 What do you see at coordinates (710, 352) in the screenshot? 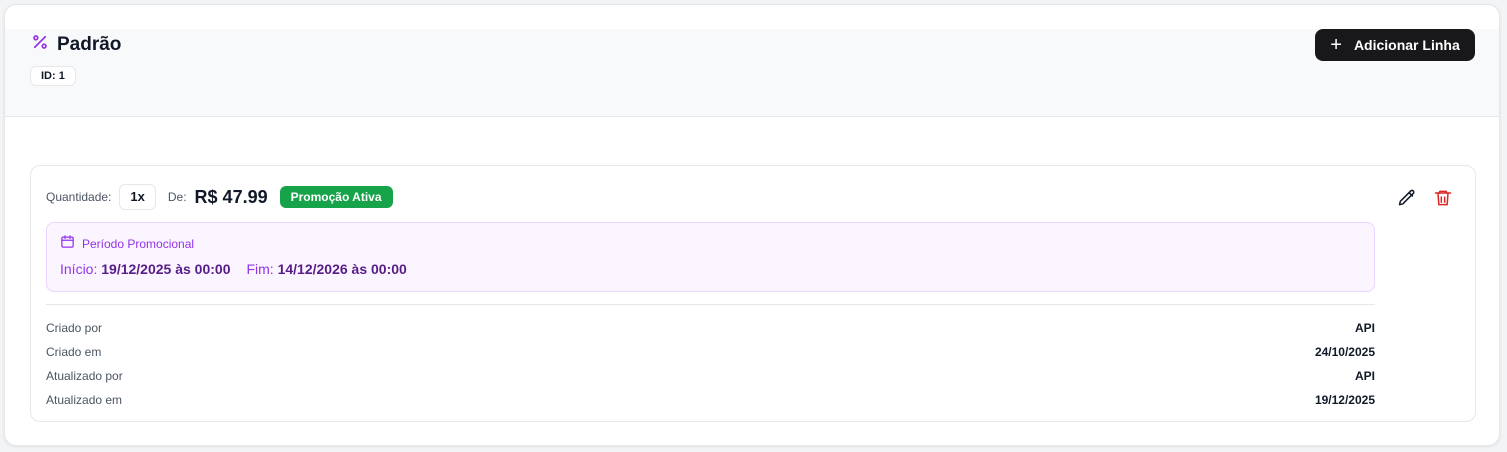
I see `meta-row-created-at: Criado em 24/10/2025` at bounding box center [710, 352].